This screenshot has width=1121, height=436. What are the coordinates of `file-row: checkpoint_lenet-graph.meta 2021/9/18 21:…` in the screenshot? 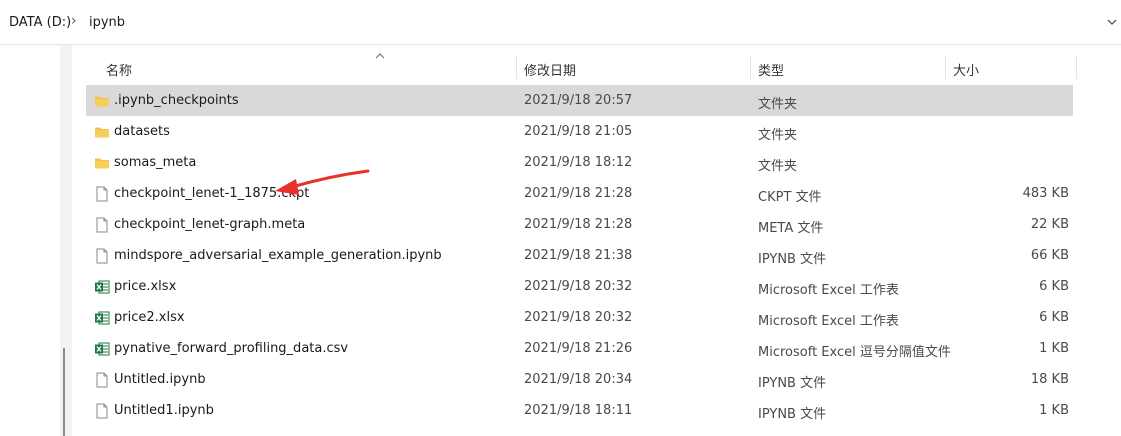 It's located at (579, 224).